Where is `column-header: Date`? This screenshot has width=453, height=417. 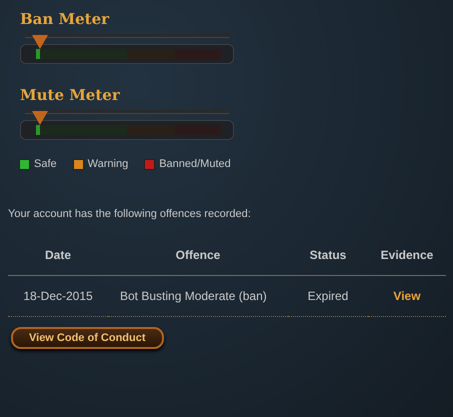
column-header: Date is located at coordinates (58, 258).